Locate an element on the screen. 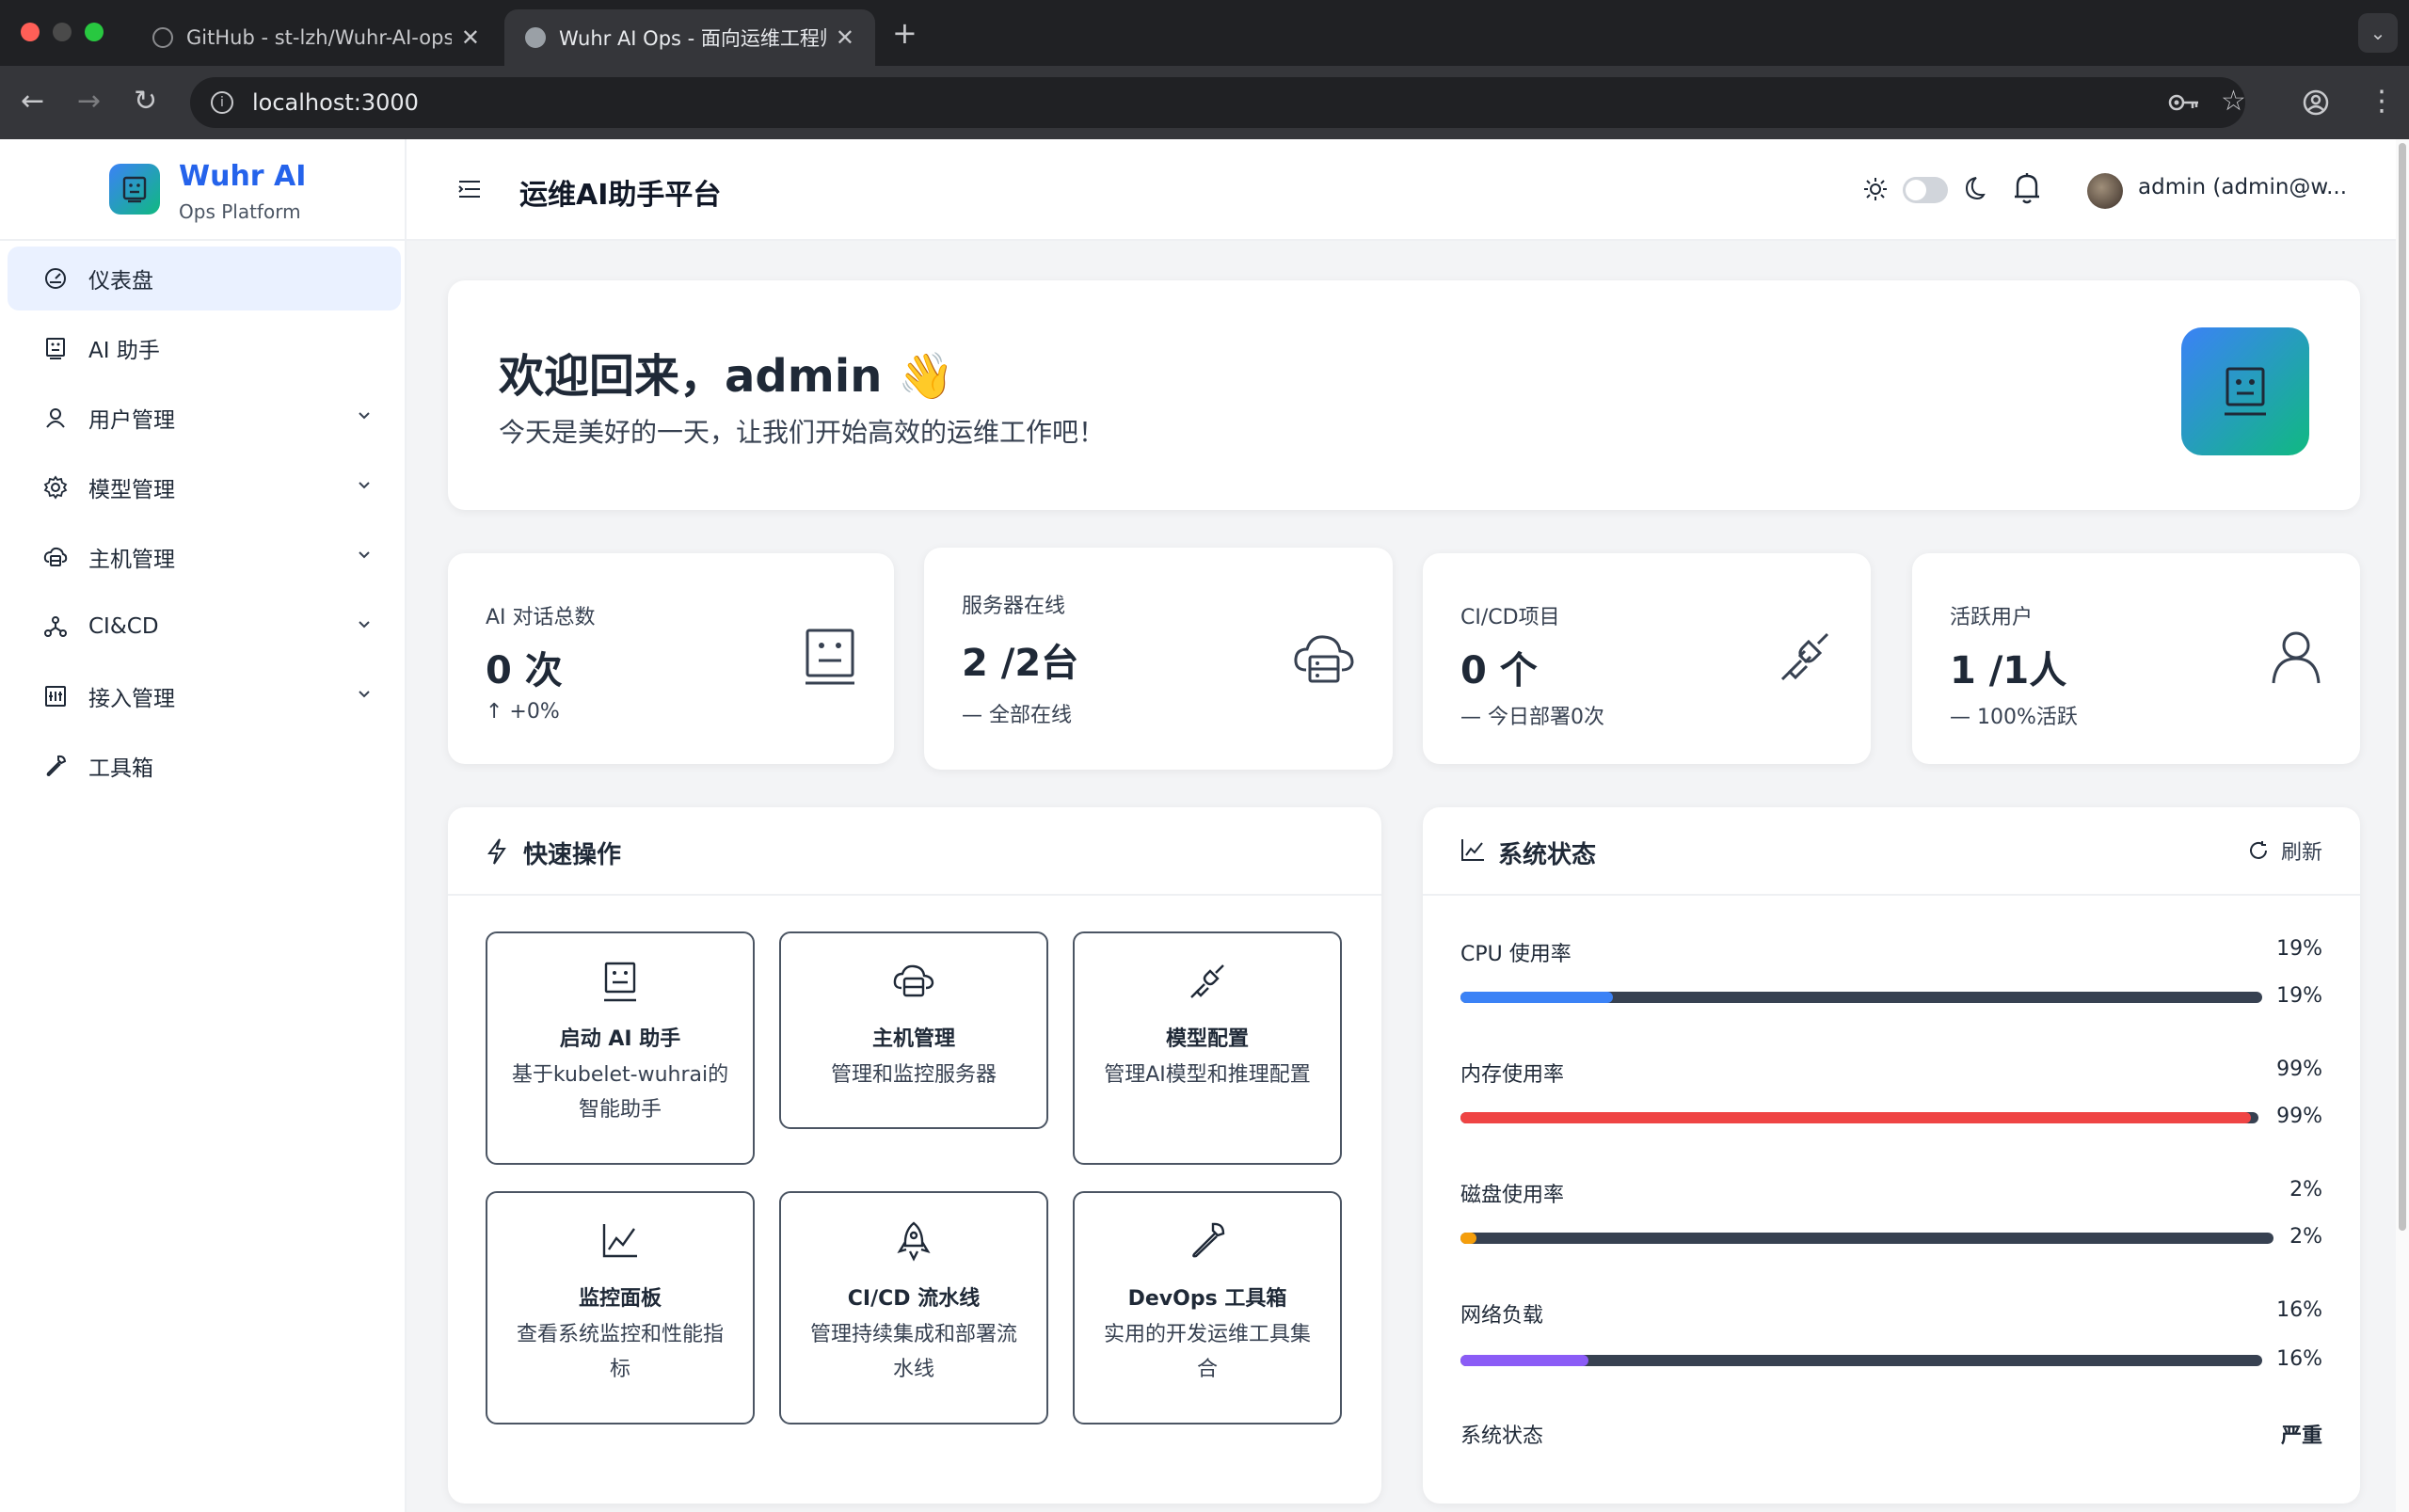 This screenshot has height=1512, width=2409. quick-action-desc: 查看系统监控和性能指标 is located at coordinates (620, 1352).